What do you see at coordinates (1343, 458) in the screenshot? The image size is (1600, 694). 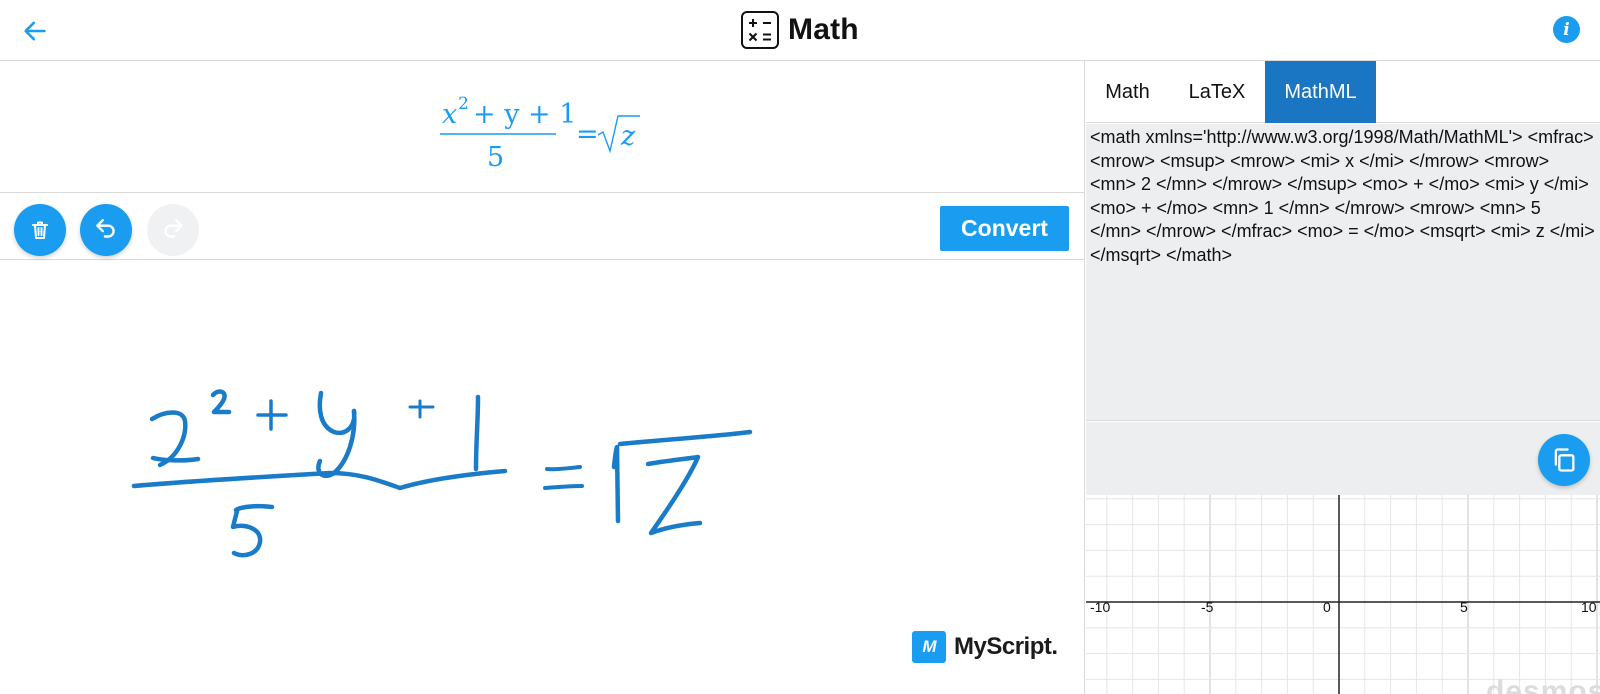 I see `copy-zone` at bounding box center [1343, 458].